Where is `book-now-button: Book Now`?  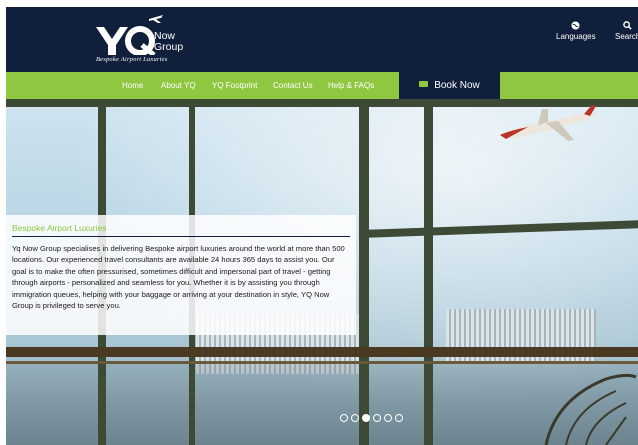 book-now-button: Book Now is located at coordinates (449, 85).